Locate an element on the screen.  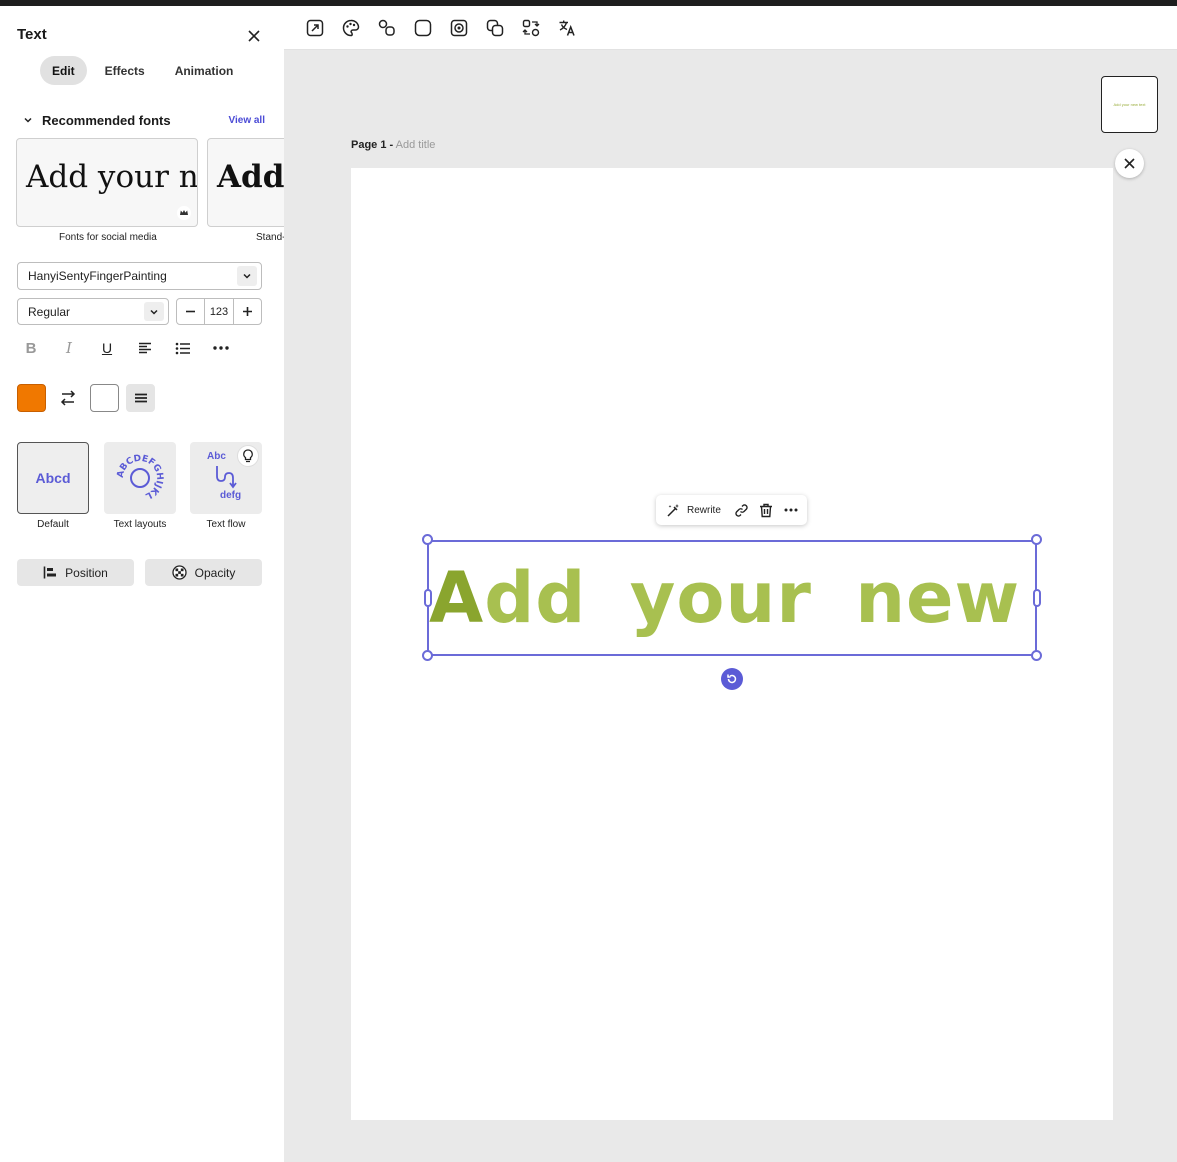
page-thumbnail: Add your new text is located at coordinates (1129, 104).